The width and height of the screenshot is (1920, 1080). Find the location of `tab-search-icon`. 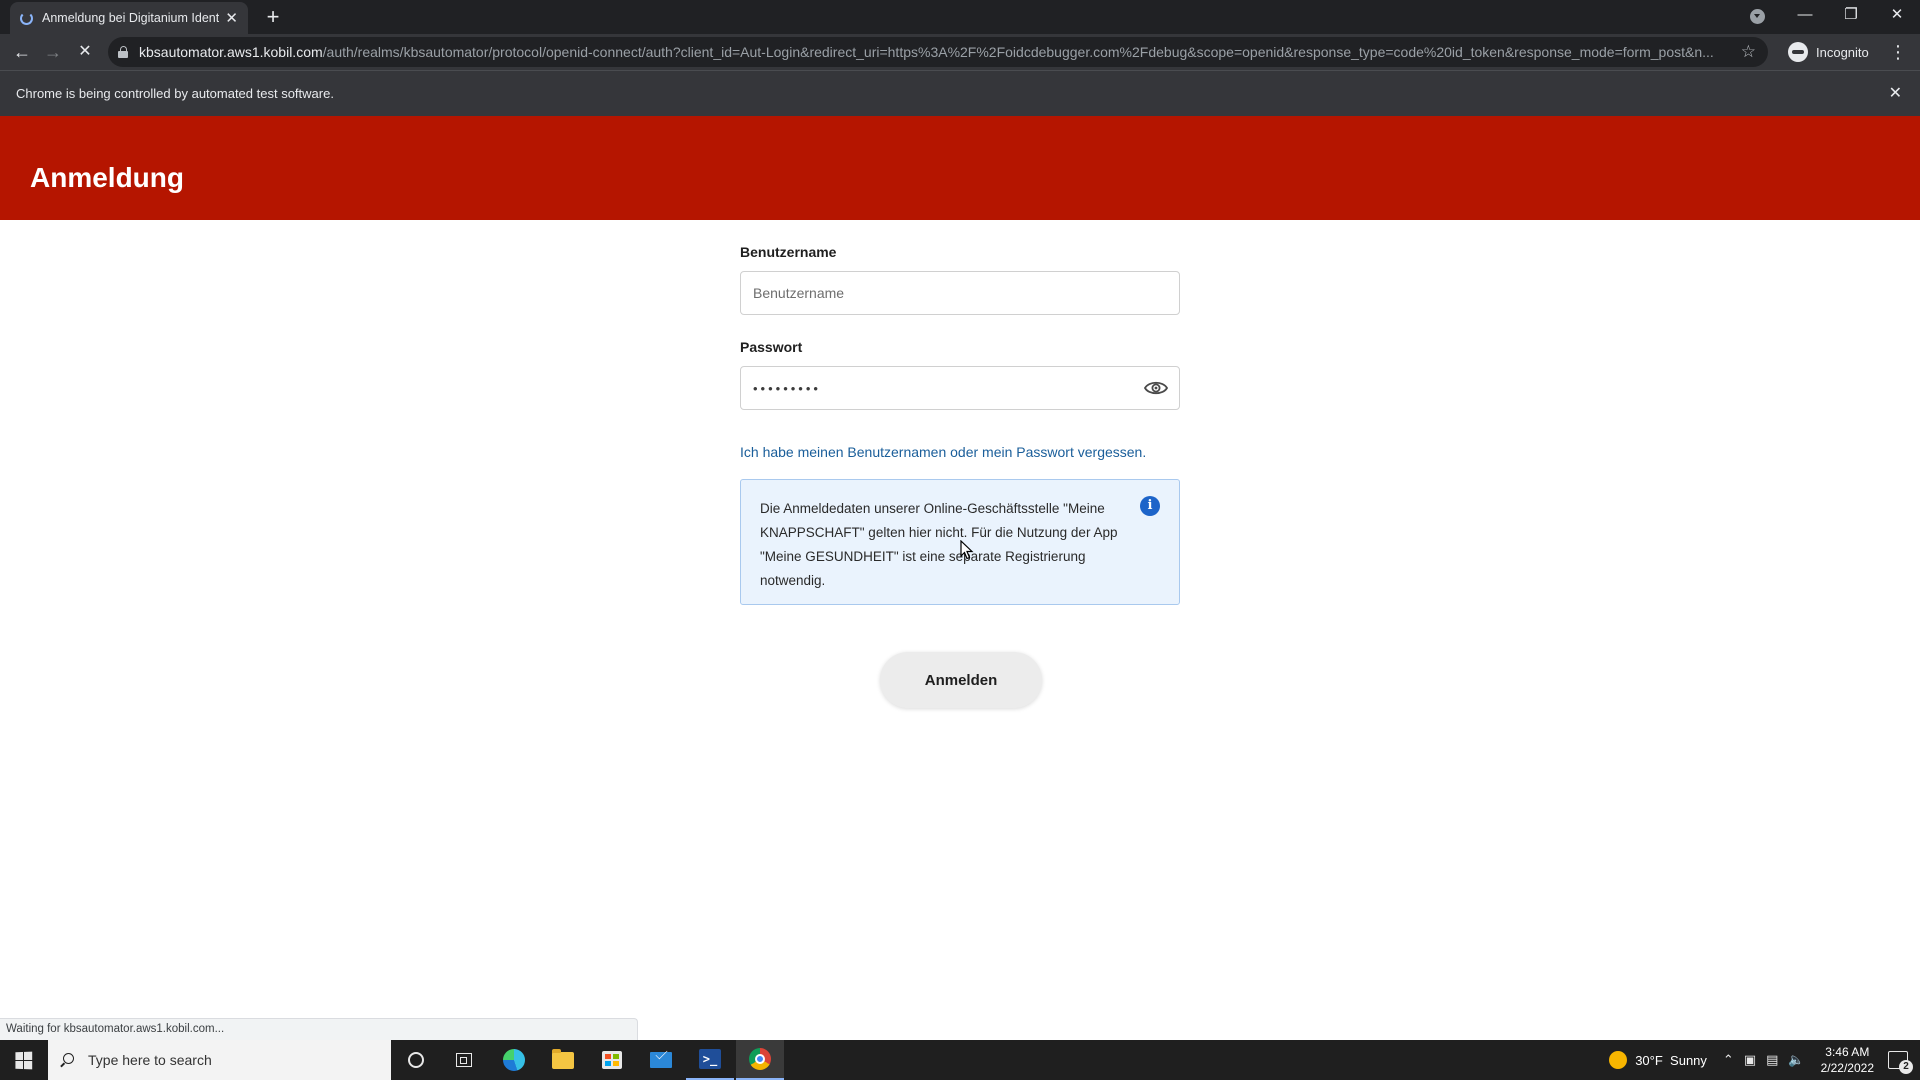

tab-search-icon is located at coordinates (1757, 16).